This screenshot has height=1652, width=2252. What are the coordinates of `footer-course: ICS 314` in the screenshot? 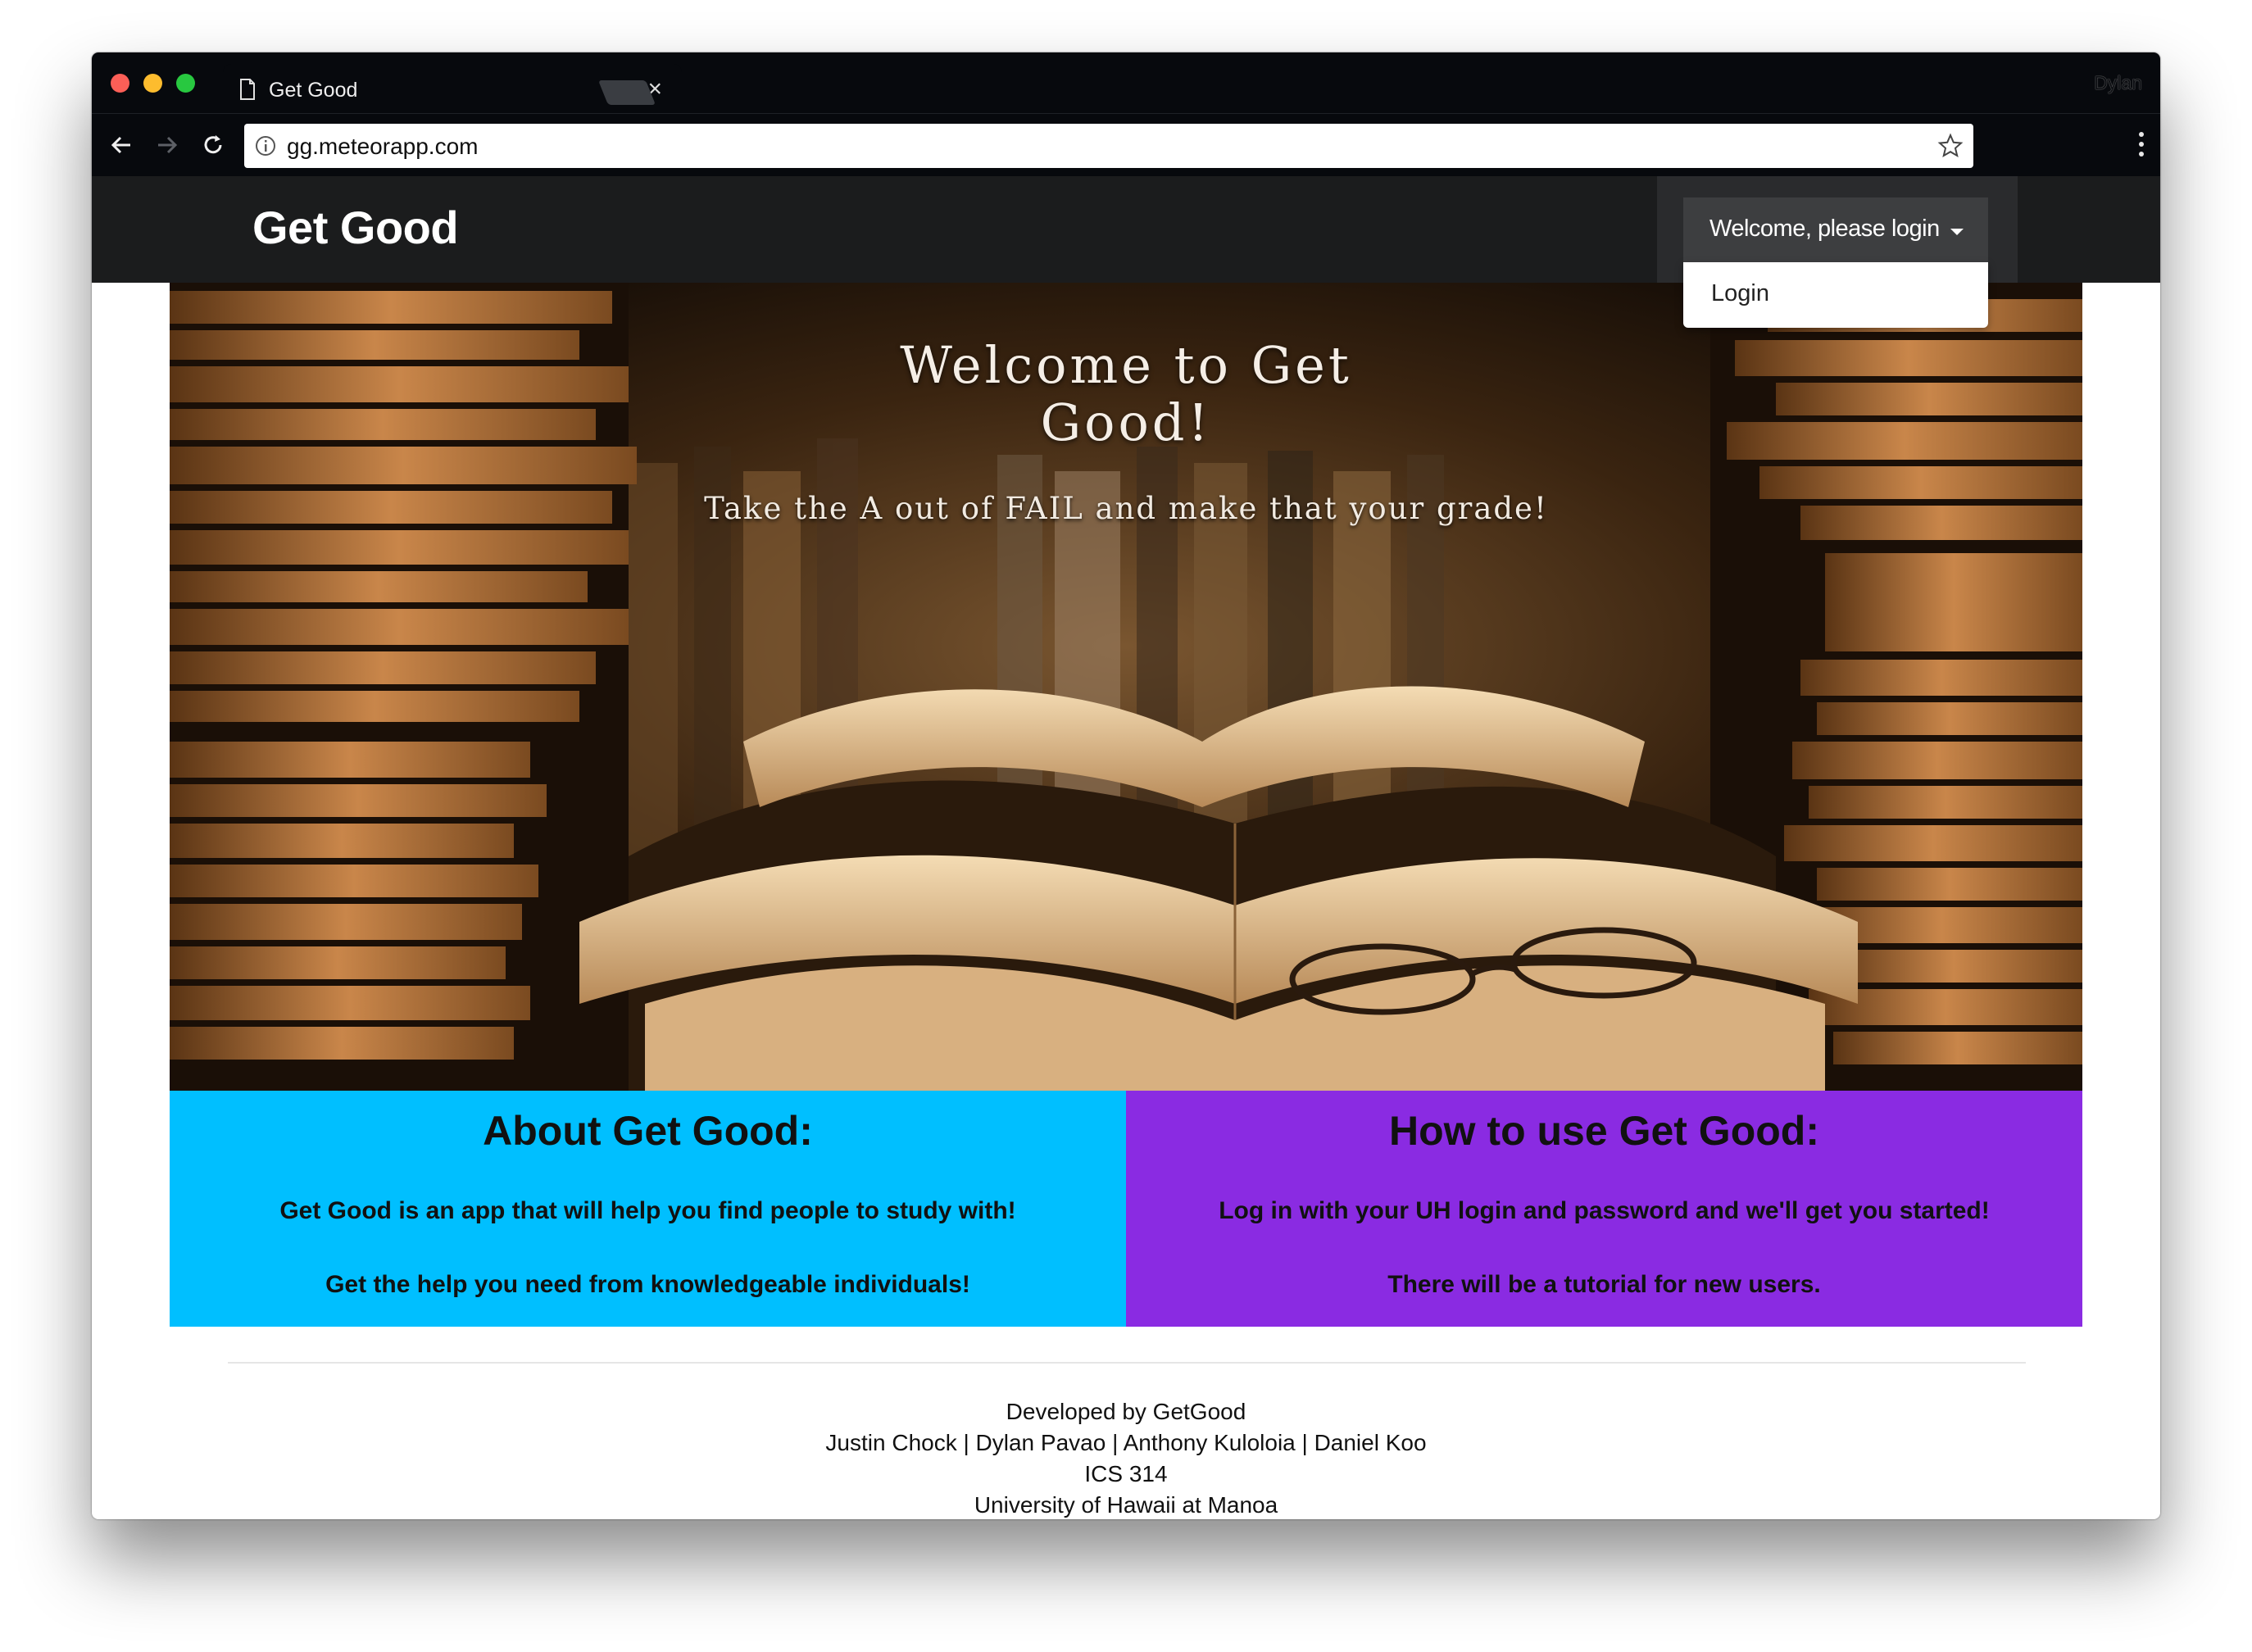 It's located at (1126, 1473).